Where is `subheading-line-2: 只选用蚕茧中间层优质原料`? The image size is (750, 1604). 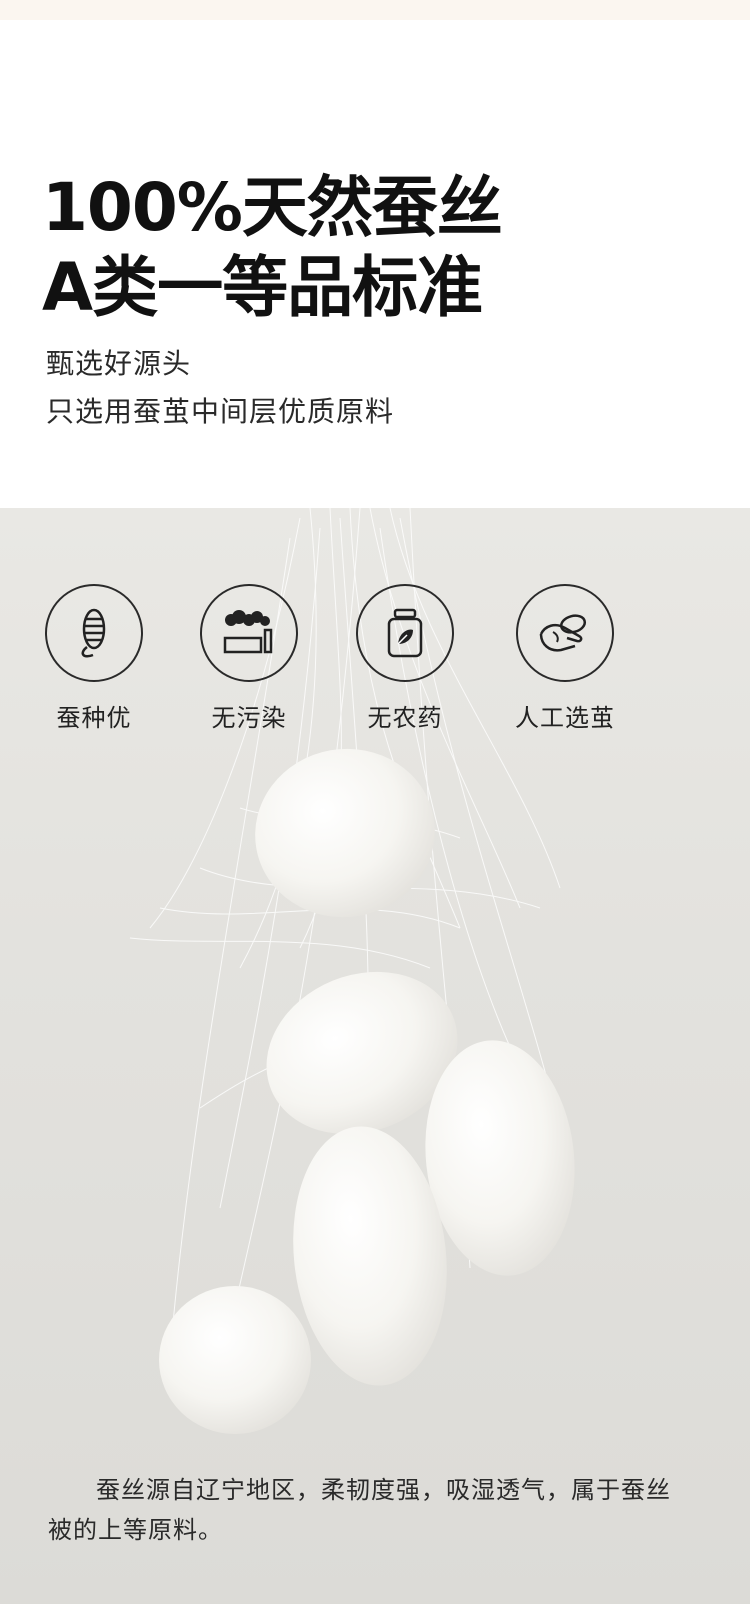
subheading-line-2: 只选用蚕茧中间层优质原料 is located at coordinates (220, 411).